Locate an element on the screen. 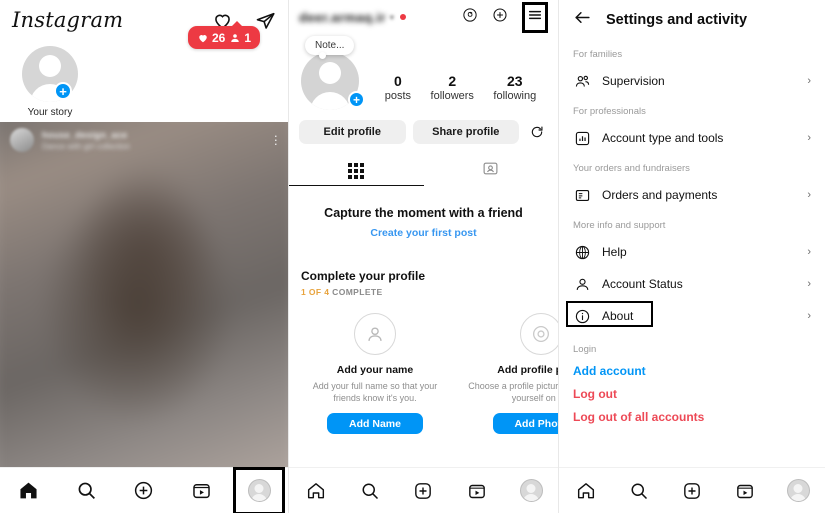  likes-count-group: 26 is located at coordinates (211, 38).